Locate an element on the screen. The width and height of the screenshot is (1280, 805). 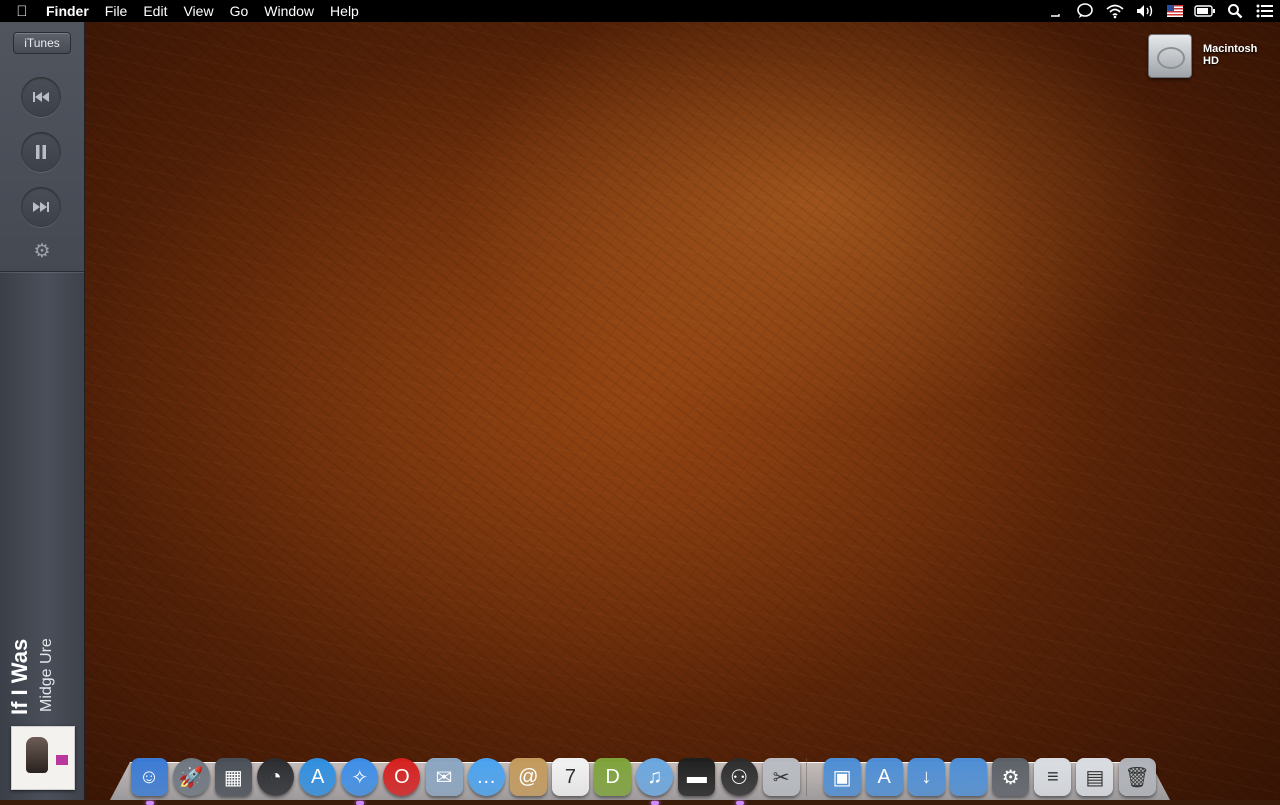
next-icon is located at coordinates (41, 207).